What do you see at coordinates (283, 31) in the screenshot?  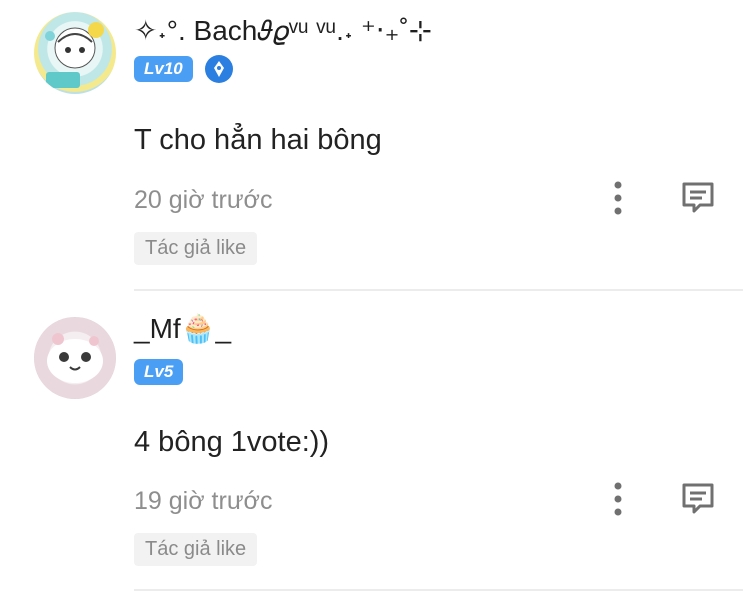 I see `username: ✧˖°. Bach𝜗𝜚ᵛᵘ ᵛᵘ.˖ ⁺‧₊˚⊹` at bounding box center [283, 31].